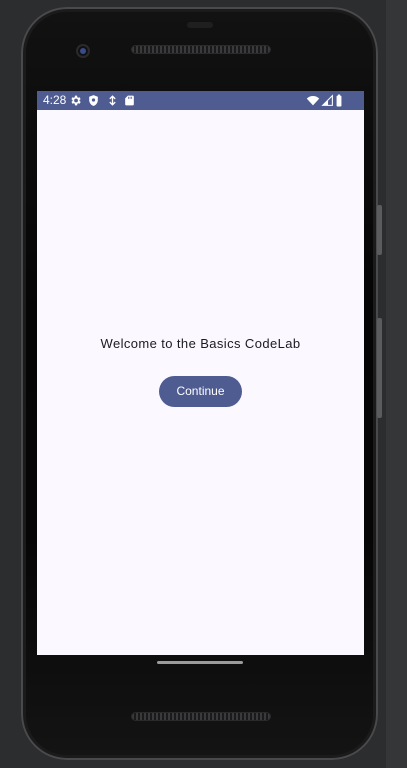  Describe the element at coordinates (379, 368) in the screenshot. I see `volume-button` at that location.